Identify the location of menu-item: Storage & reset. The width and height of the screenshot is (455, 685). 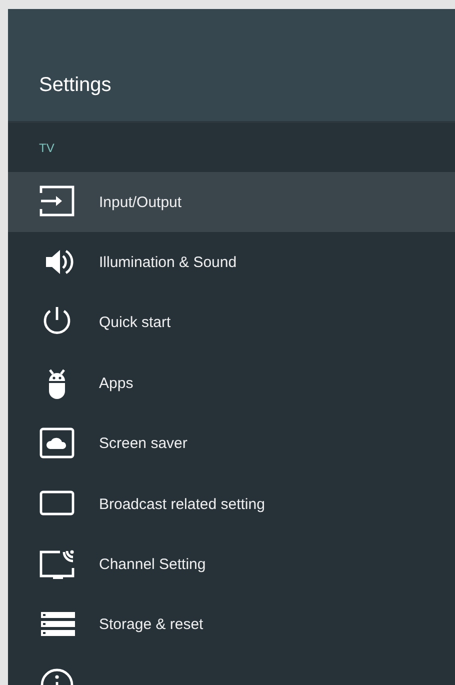
(231, 625).